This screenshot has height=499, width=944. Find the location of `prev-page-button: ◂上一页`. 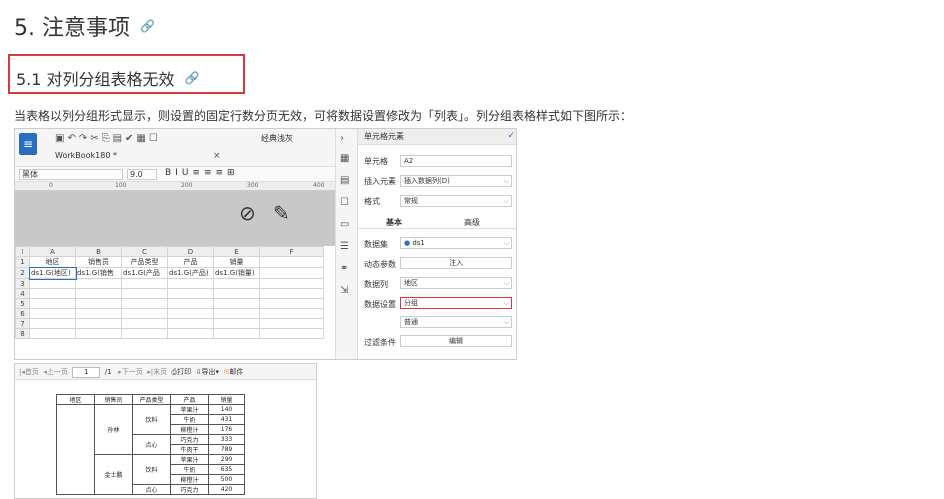

prev-page-button: ◂上一页 is located at coordinates (55, 372).